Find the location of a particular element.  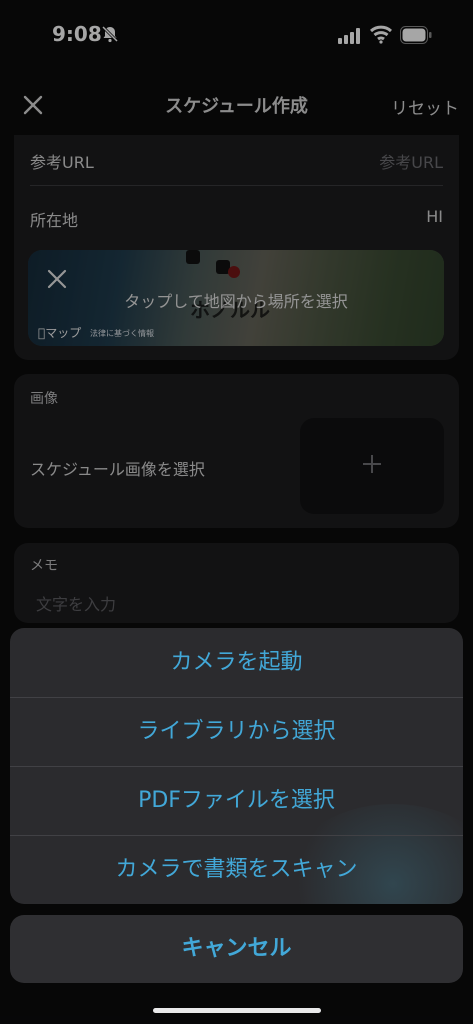

home-indicator is located at coordinates (237, 1010).